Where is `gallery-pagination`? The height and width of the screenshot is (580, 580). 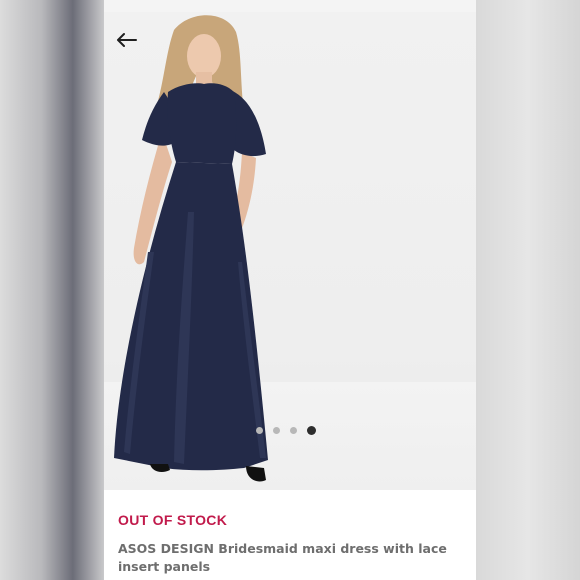
gallery-pagination is located at coordinates (286, 430).